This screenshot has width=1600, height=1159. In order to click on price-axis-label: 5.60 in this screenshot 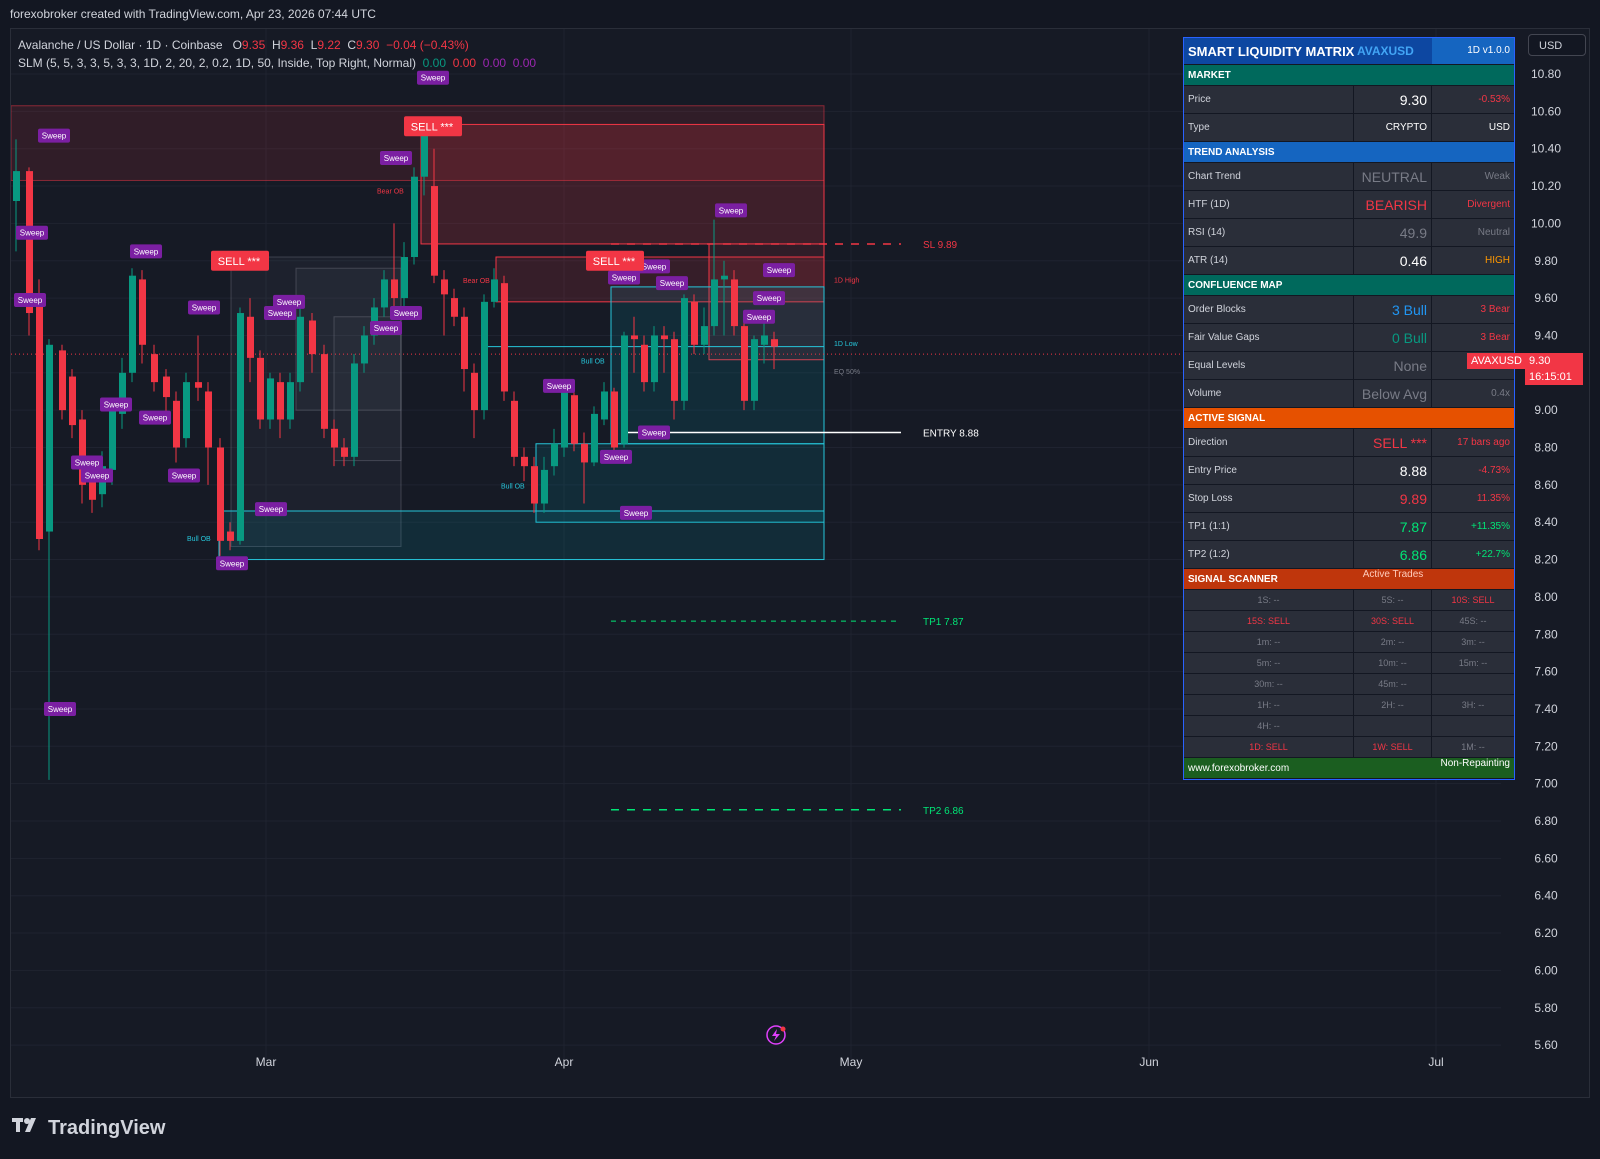, I will do `click(1546, 1045)`.